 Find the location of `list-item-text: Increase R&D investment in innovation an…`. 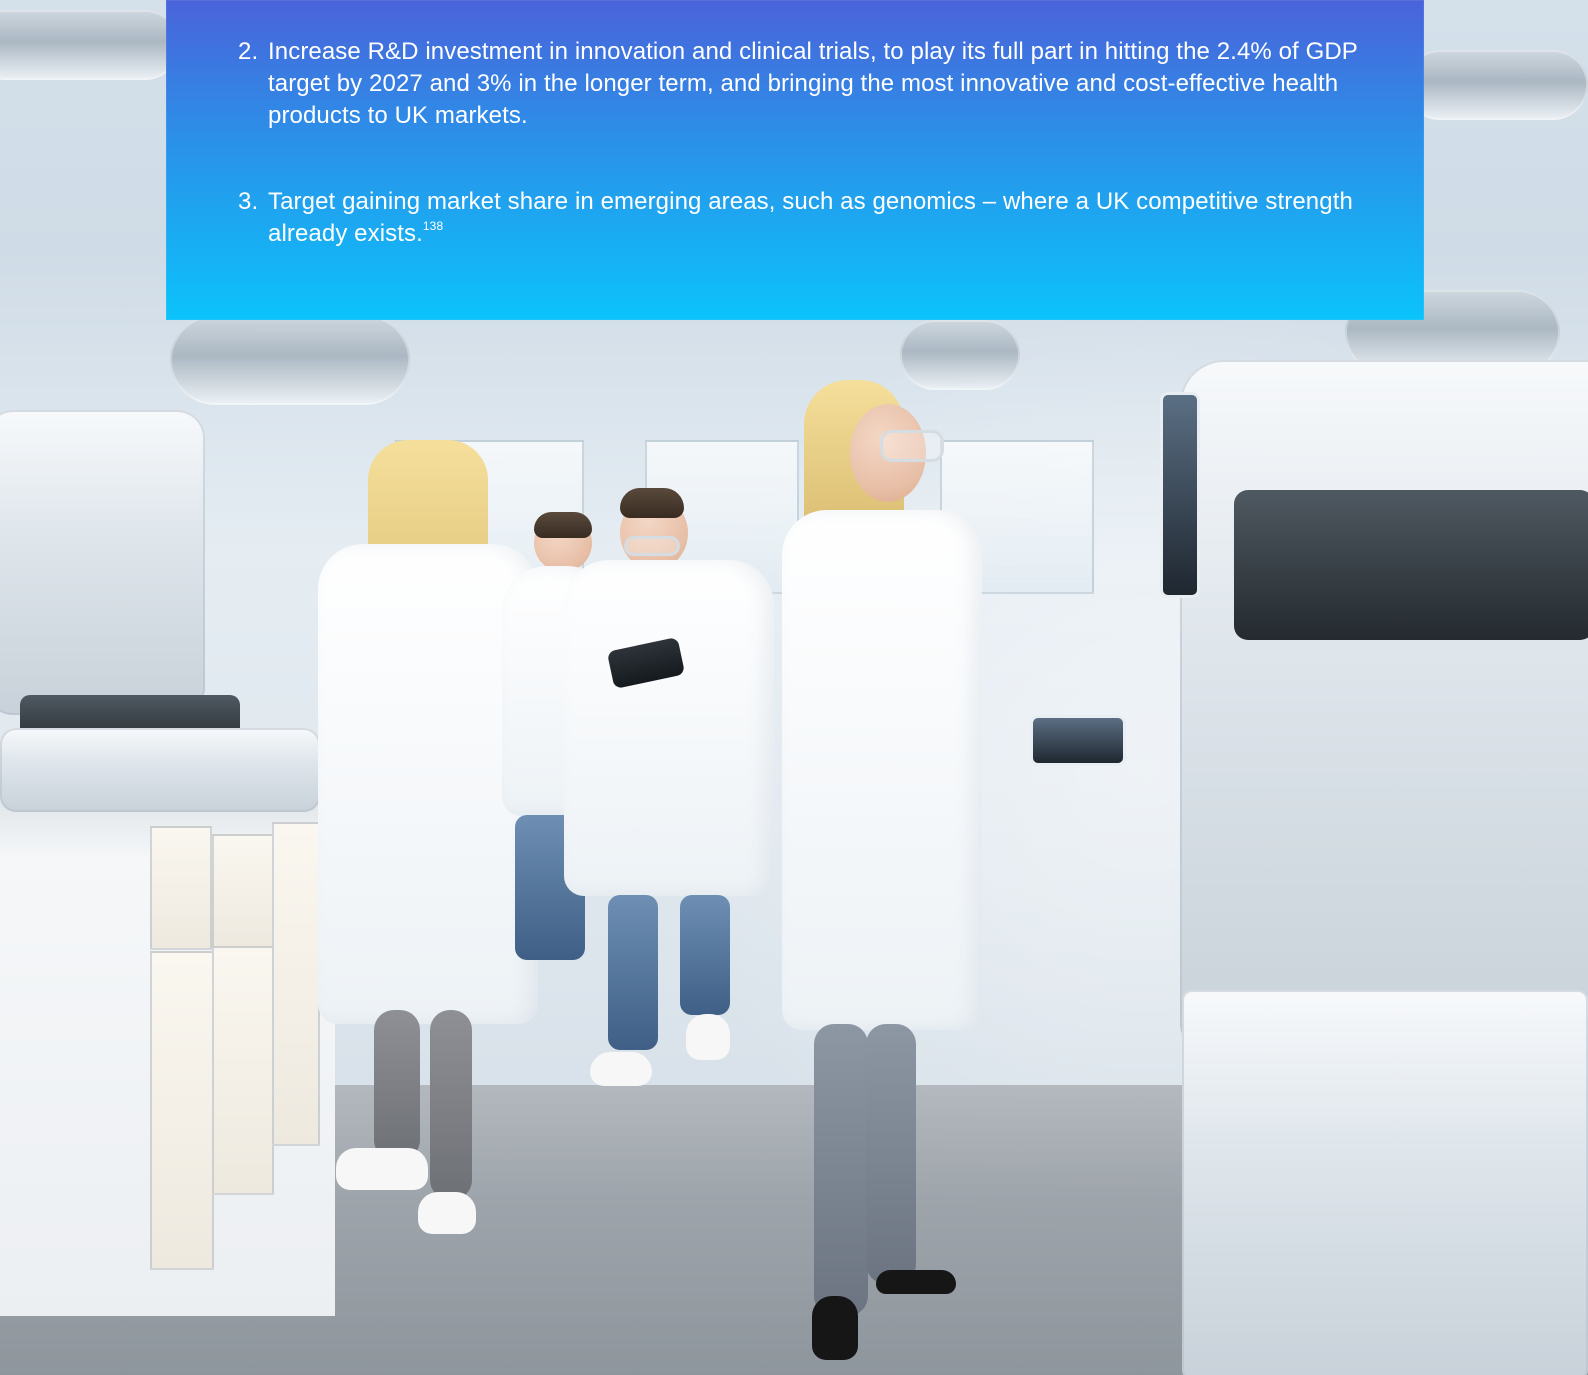

list-item-text: Increase R&D investment in innovation an… is located at coordinates (813, 83).